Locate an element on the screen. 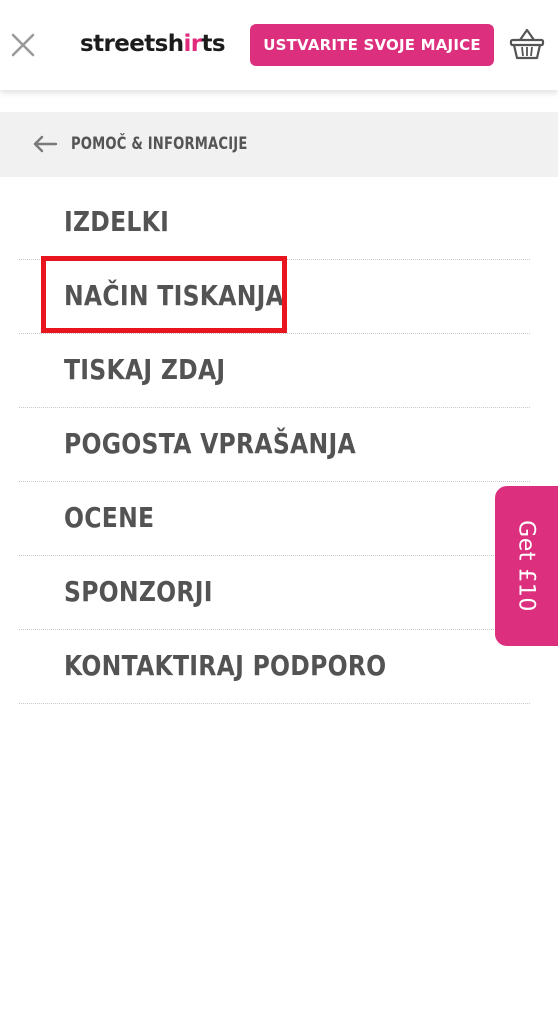  menu-item-faq: POGOSTA VPRAŠANJA is located at coordinates (274, 445).